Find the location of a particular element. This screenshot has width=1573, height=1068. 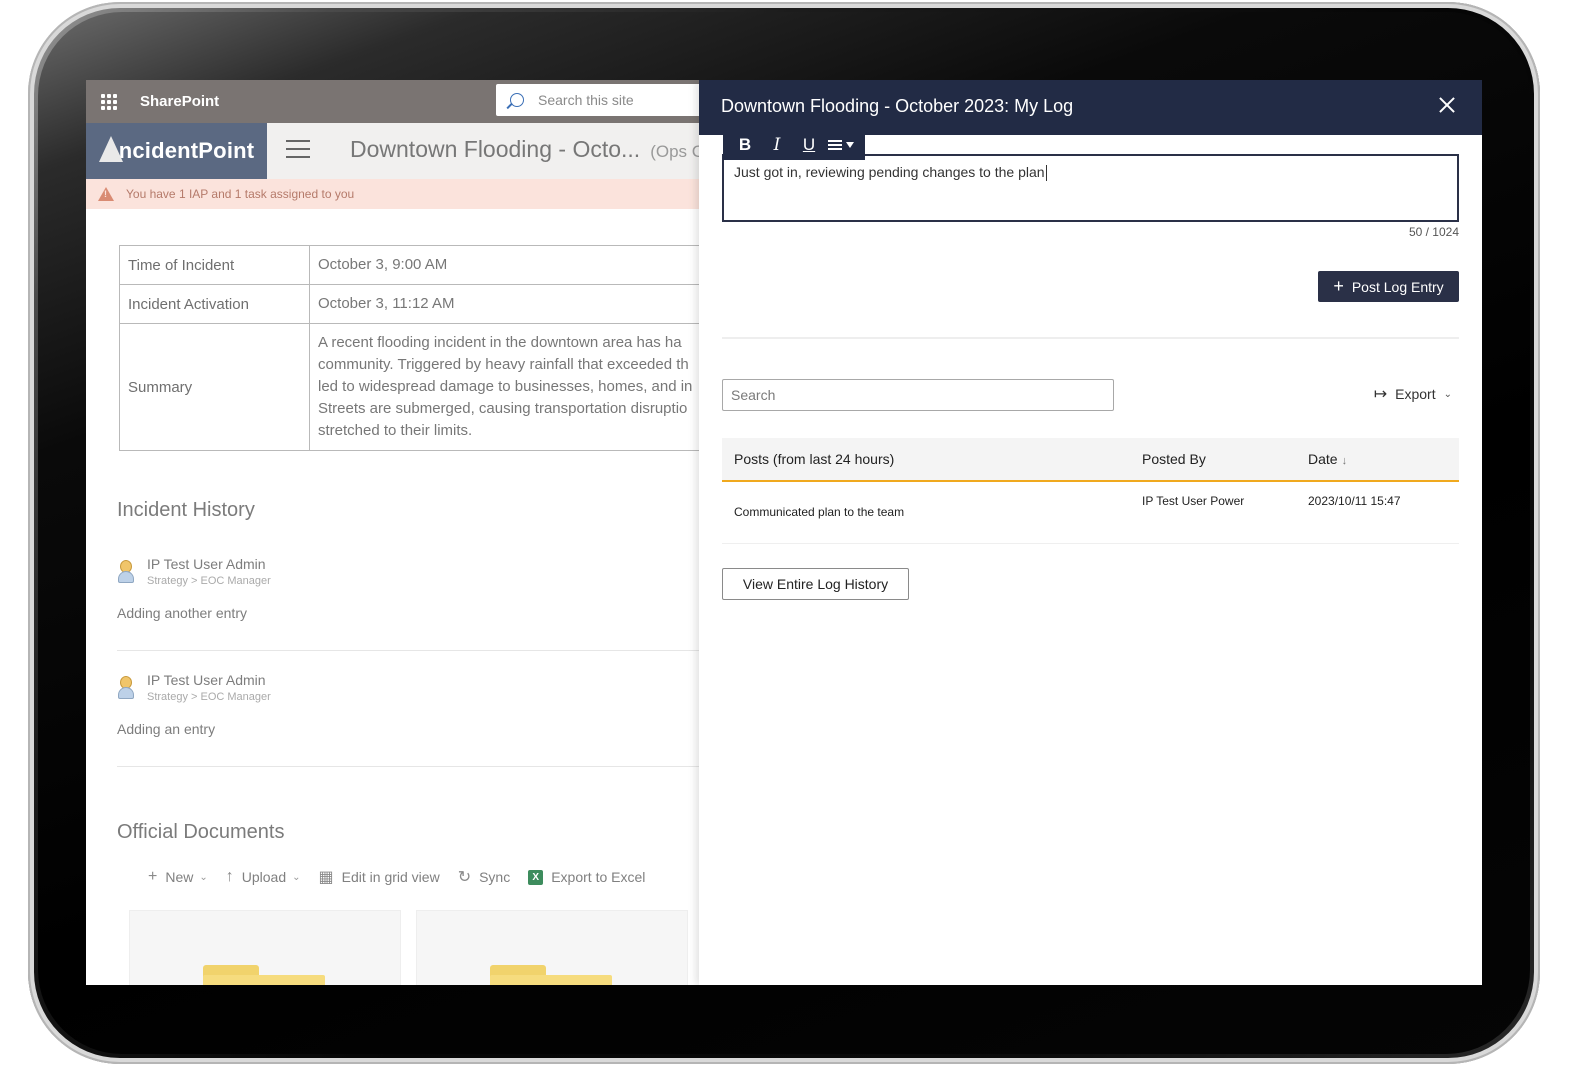

upload-icon: ↑ is located at coordinates (229, 876).